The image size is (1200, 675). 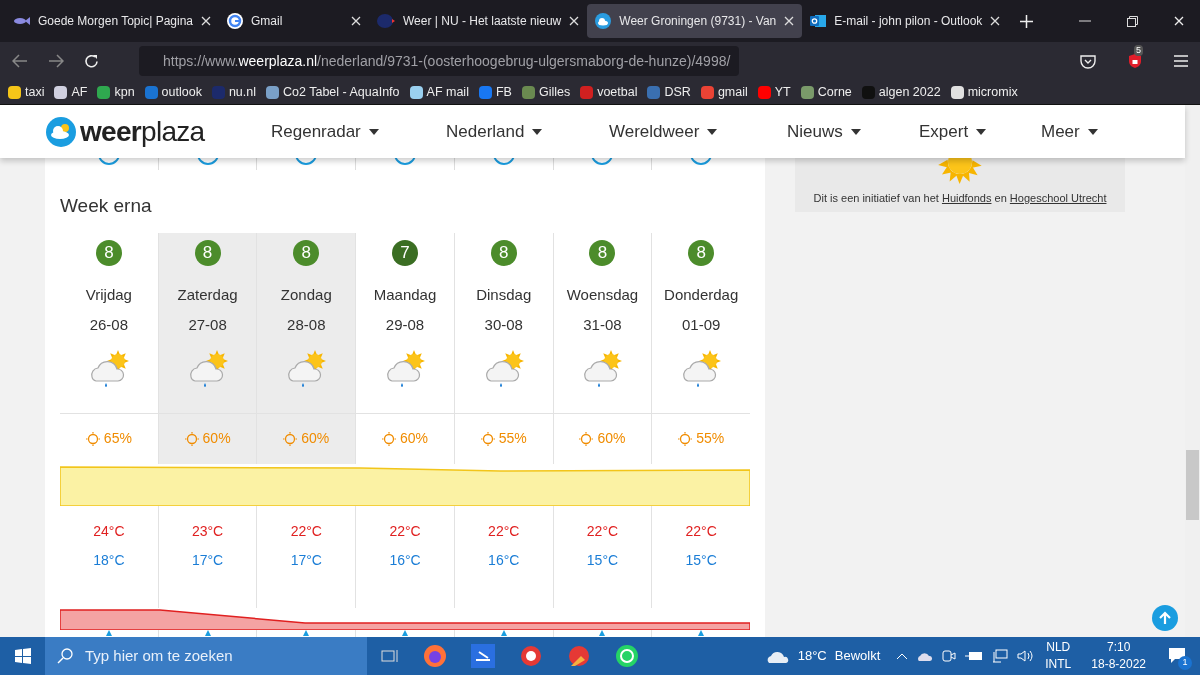 I want to click on day-name: Zondag, so click(x=306, y=294).